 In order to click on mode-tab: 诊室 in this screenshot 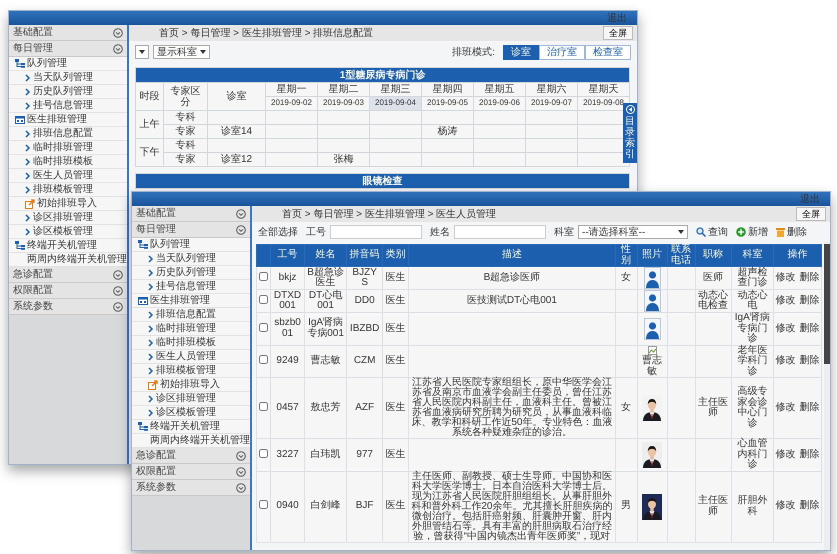, I will do `click(521, 52)`.